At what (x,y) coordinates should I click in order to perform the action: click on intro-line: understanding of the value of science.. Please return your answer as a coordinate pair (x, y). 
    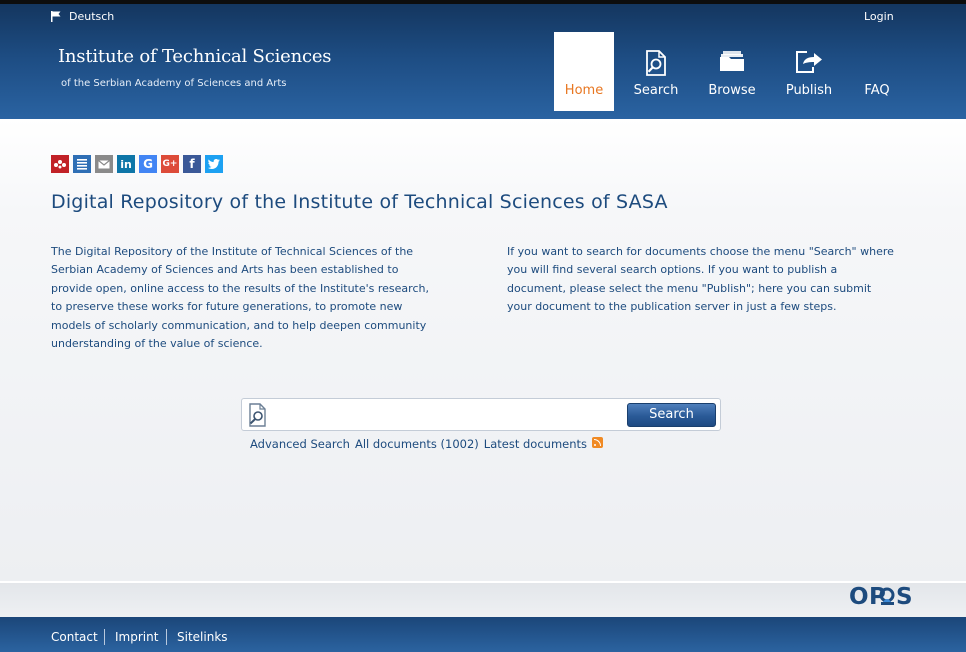
    Looking at the image, I should click on (157, 344).